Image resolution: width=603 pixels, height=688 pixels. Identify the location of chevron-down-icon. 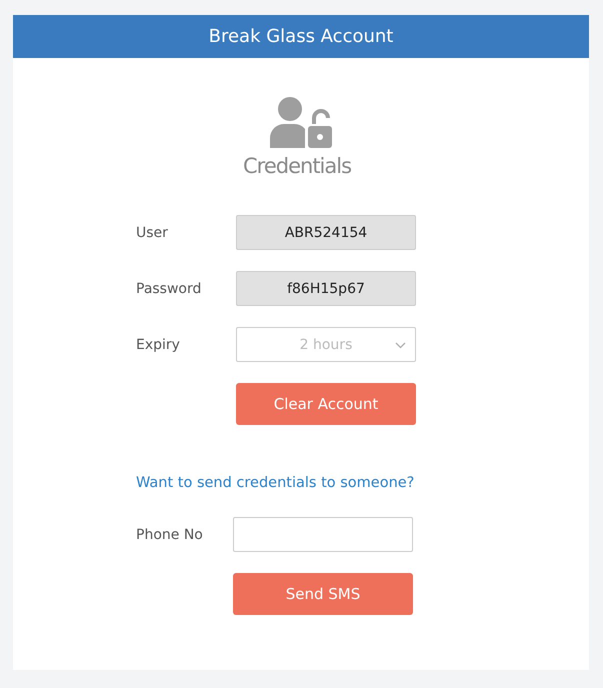
(400, 345).